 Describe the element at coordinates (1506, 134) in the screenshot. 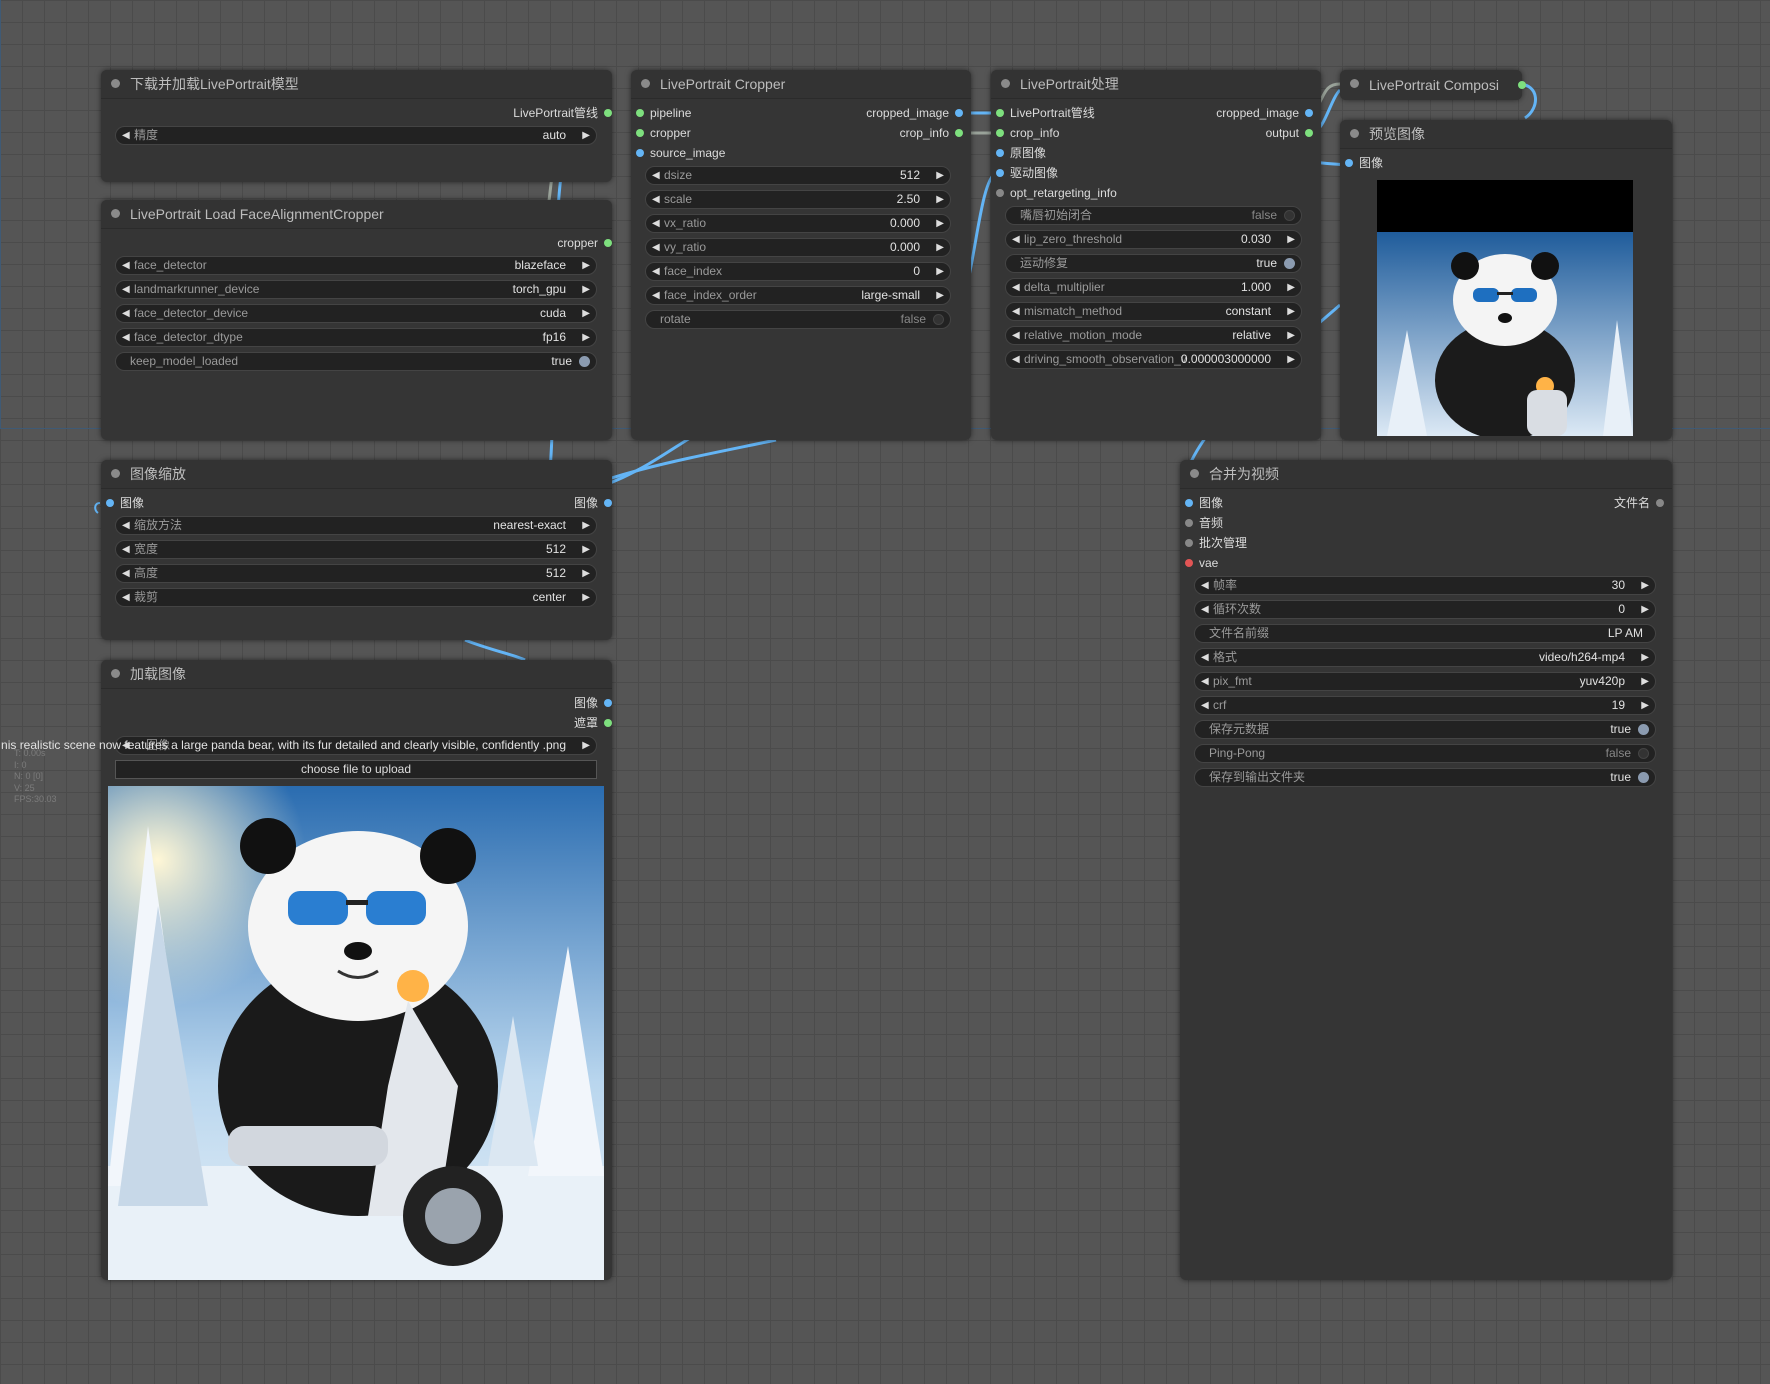

I see `node-title: 预览图像` at that location.